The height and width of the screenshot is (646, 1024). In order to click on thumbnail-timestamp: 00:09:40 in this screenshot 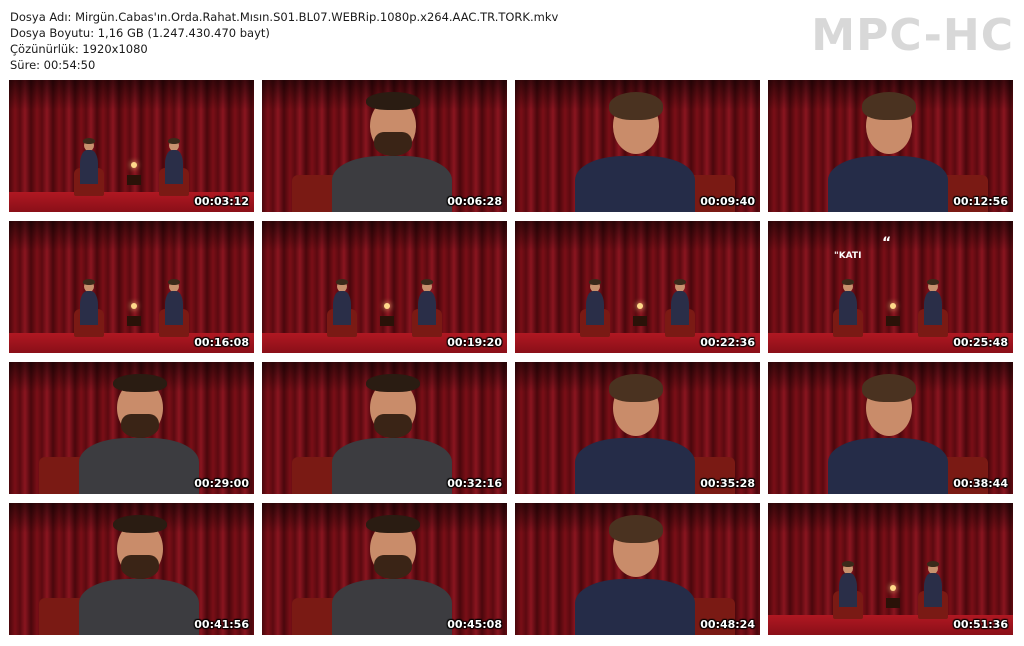, I will do `click(727, 201)`.